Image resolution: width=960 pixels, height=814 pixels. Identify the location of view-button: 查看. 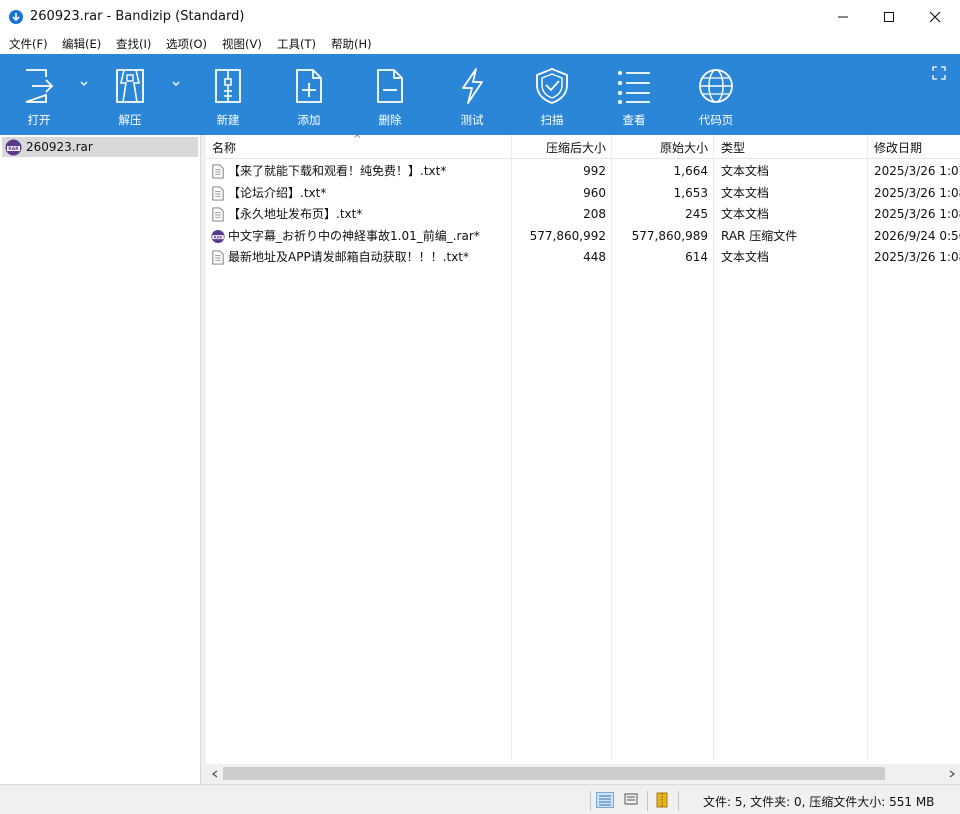
(634, 94).